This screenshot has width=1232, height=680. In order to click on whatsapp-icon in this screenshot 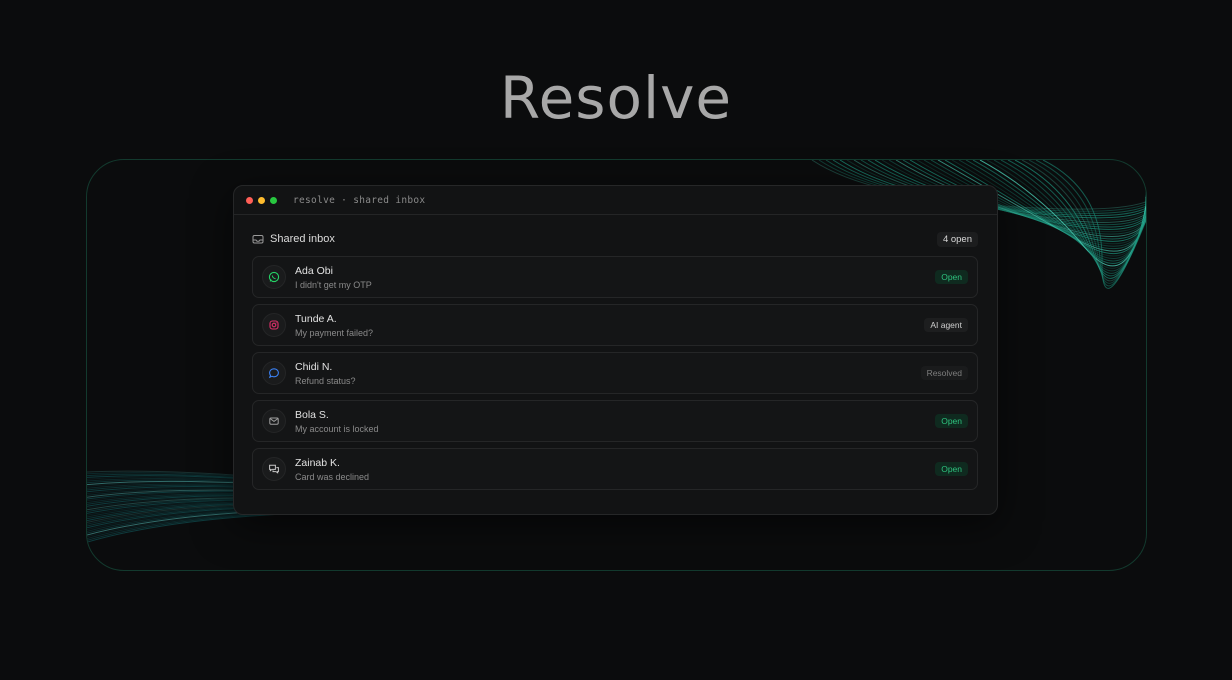, I will do `click(274, 277)`.